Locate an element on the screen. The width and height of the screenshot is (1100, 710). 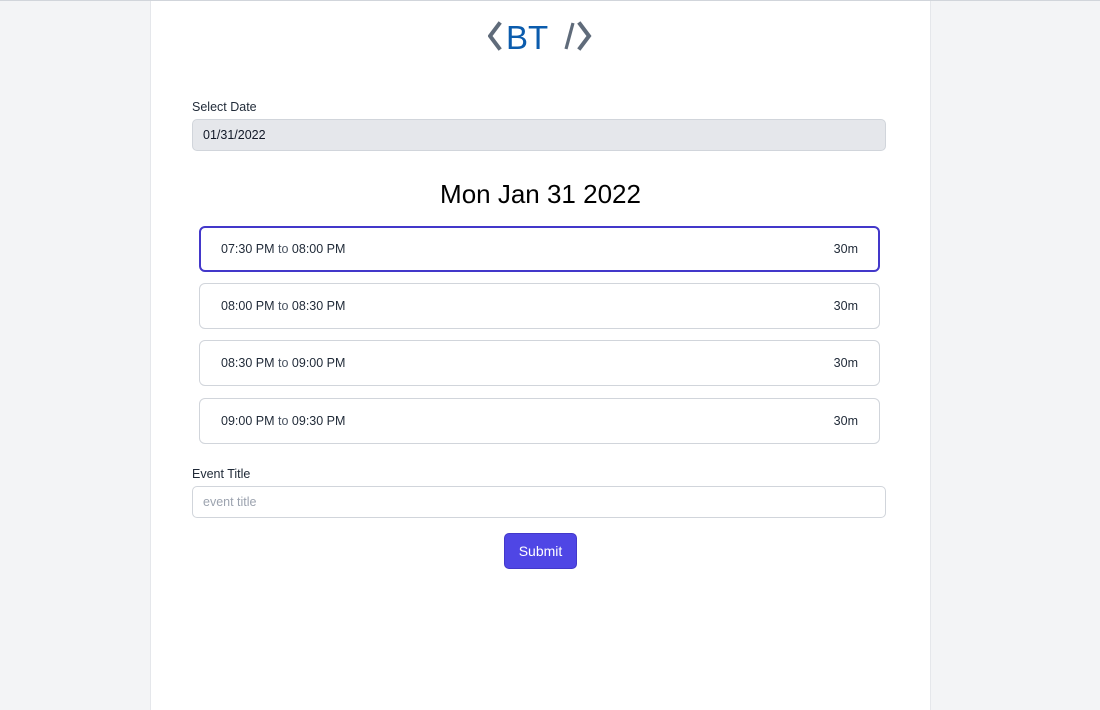
time-slot-range: 09:00 PM to 09:30 PM is located at coordinates (283, 421).